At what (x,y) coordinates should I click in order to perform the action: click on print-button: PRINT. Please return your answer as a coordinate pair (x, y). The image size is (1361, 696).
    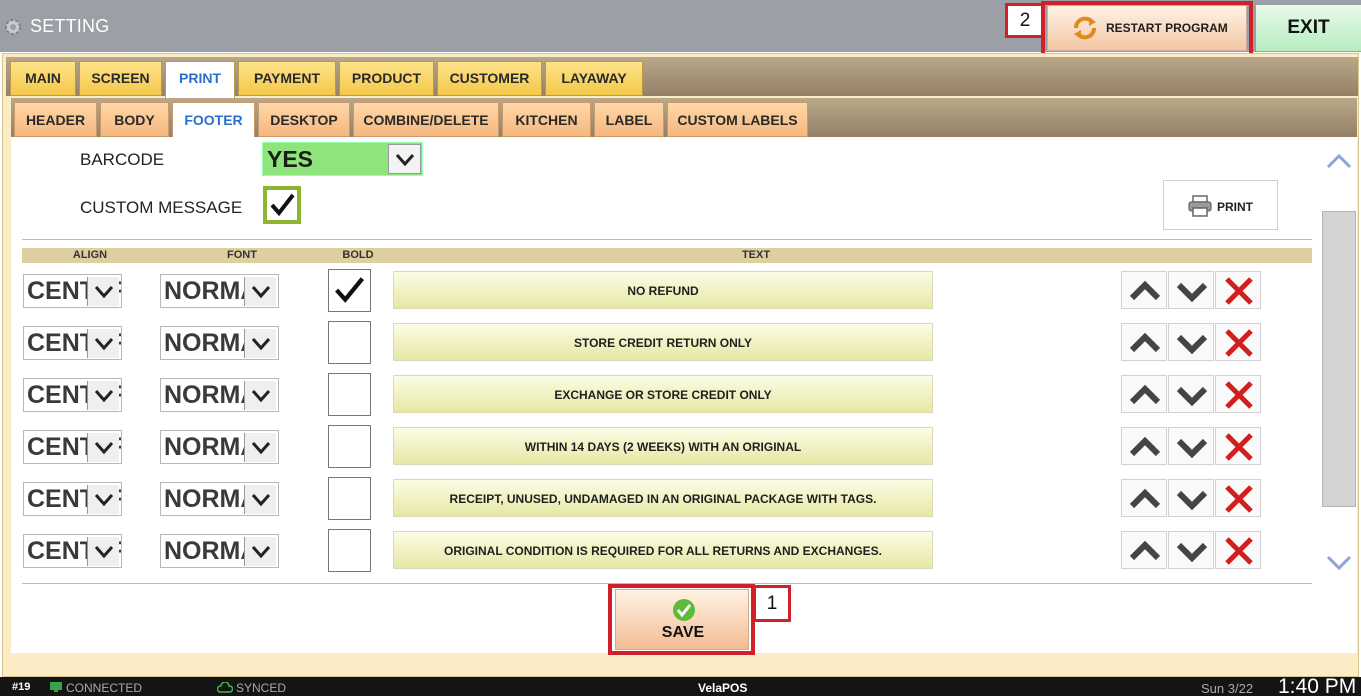
    Looking at the image, I should click on (1220, 205).